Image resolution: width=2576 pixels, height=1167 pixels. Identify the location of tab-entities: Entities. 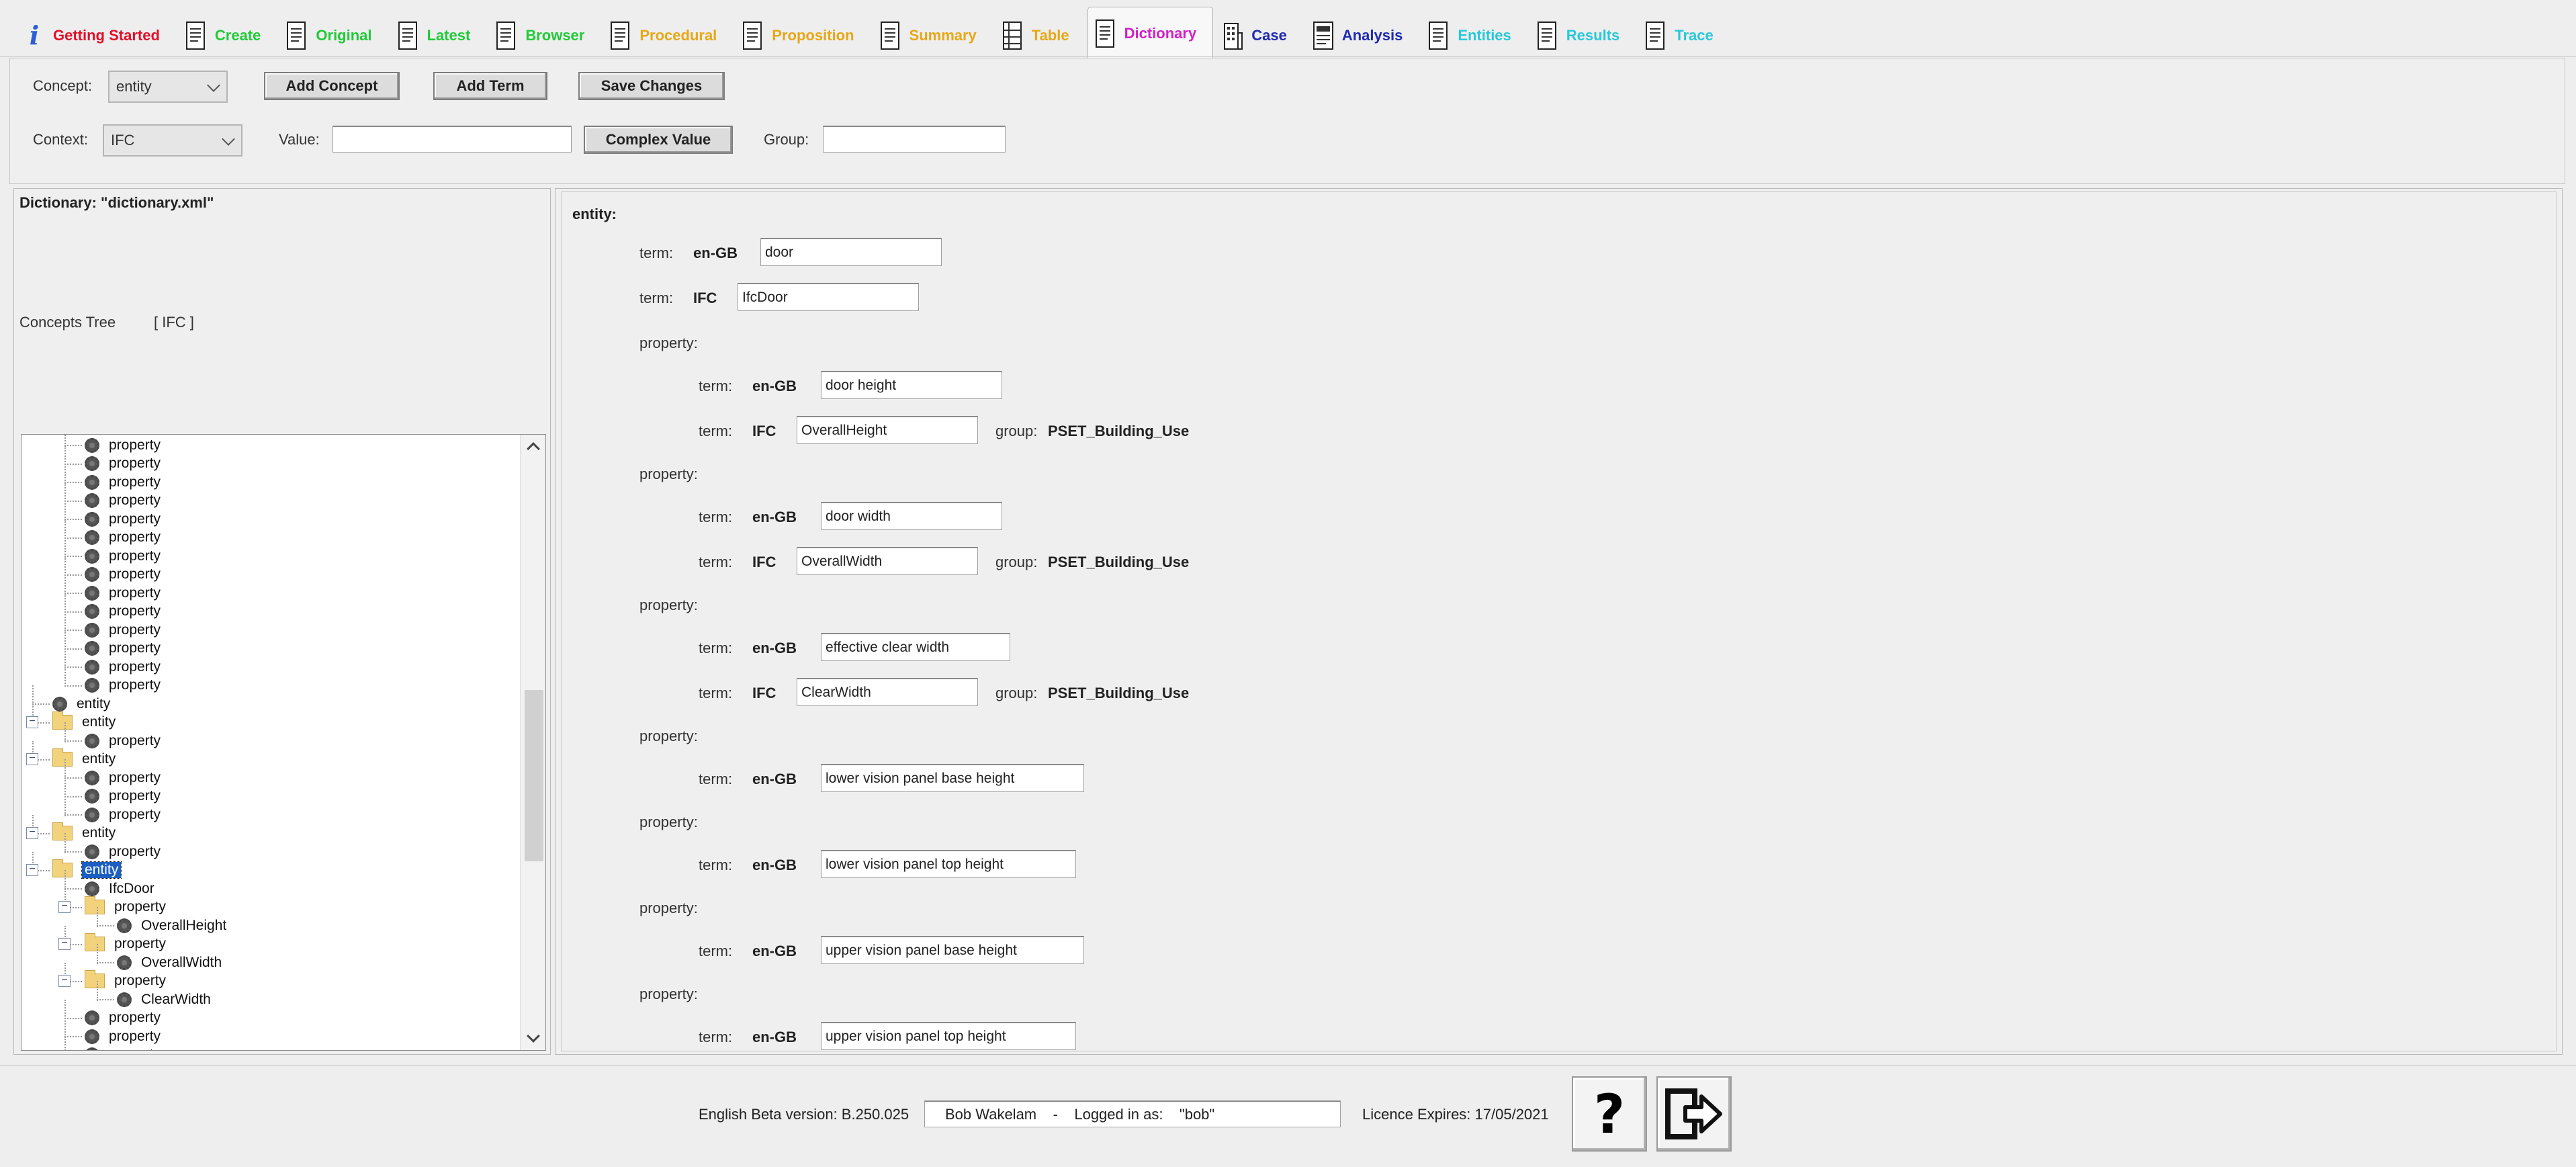
(1474, 35).